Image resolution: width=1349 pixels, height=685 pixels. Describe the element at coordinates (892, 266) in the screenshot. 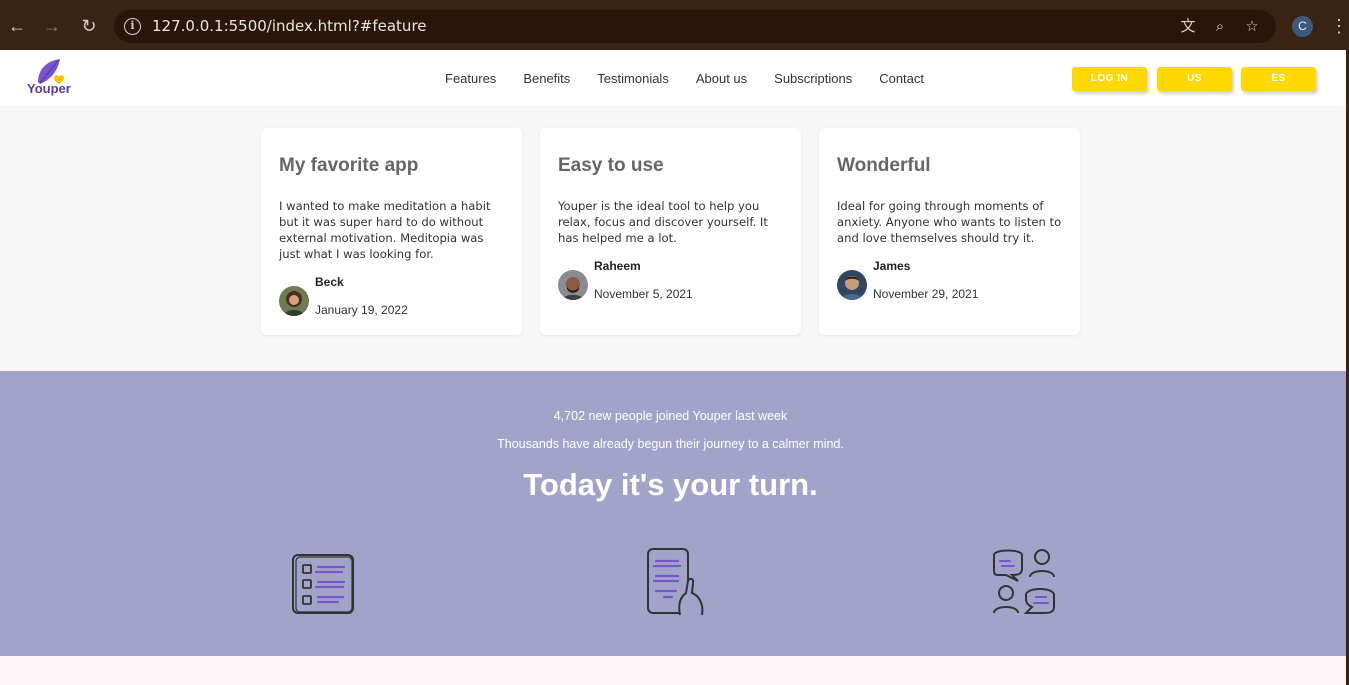

I see `testimonial-author: James` at that location.